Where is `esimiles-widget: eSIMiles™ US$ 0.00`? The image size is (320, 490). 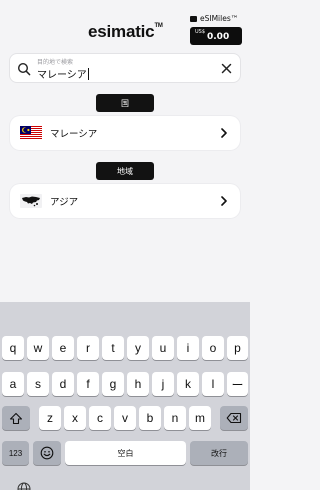
esimiles-widget: eSIMiles™ US$ 0.00 is located at coordinates (218, 31).